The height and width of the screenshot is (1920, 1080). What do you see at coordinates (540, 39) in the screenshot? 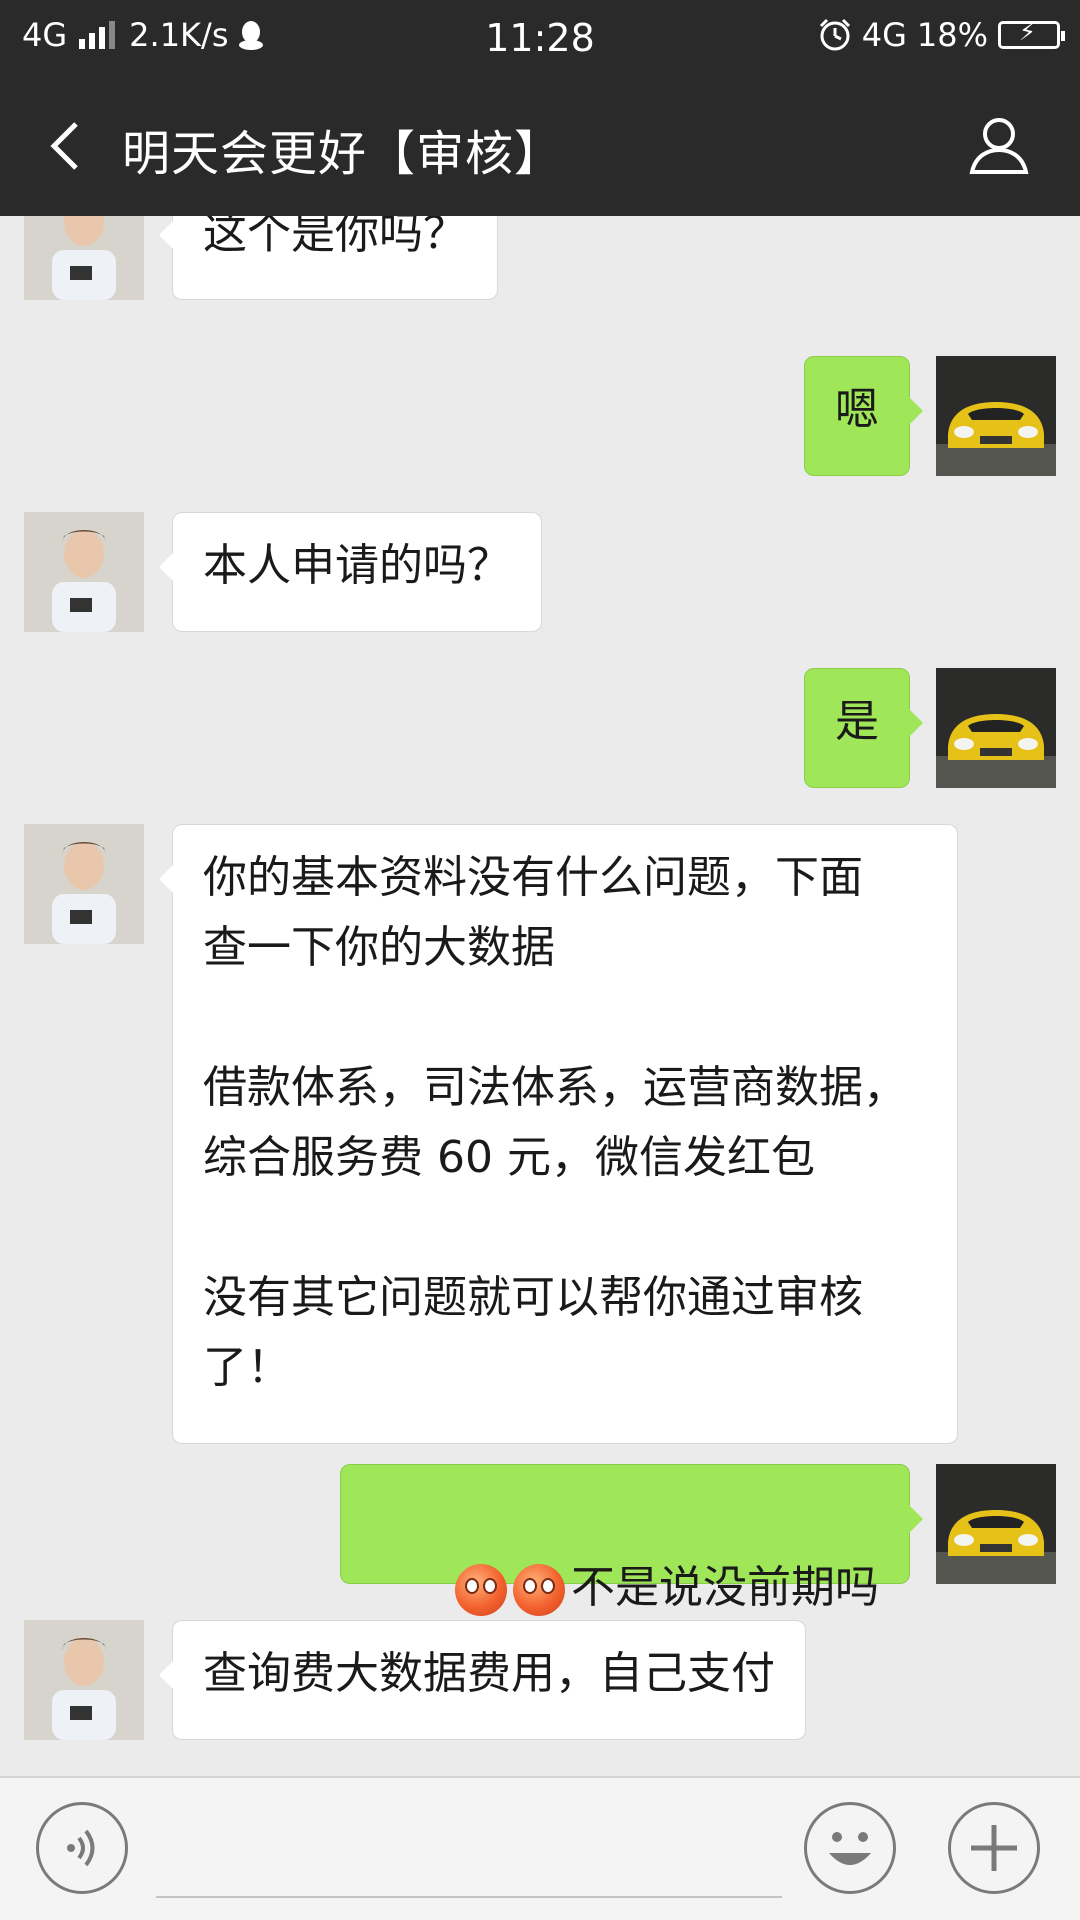
I see `status-bar: 4G 2.1K/s 11:28 4G 18% ⚡` at bounding box center [540, 39].